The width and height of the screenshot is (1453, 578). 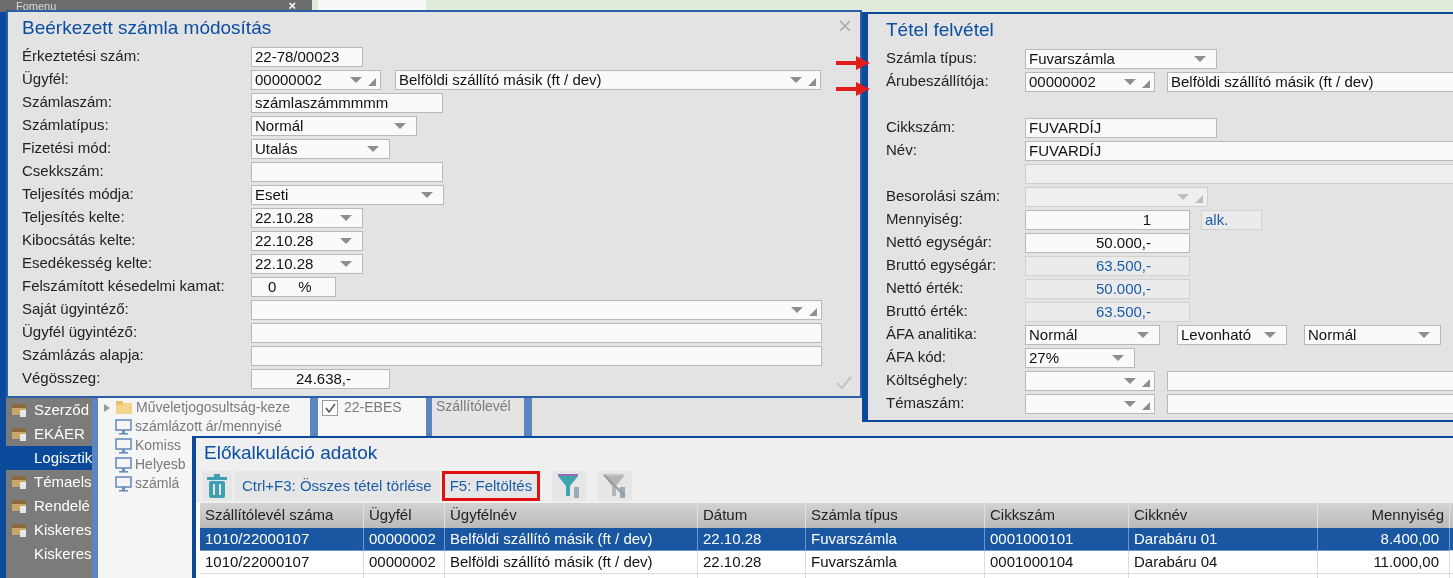 What do you see at coordinates (139, 483) in the screenshot?
I see `tree-item: számlá` at bounding box center [139, 483].